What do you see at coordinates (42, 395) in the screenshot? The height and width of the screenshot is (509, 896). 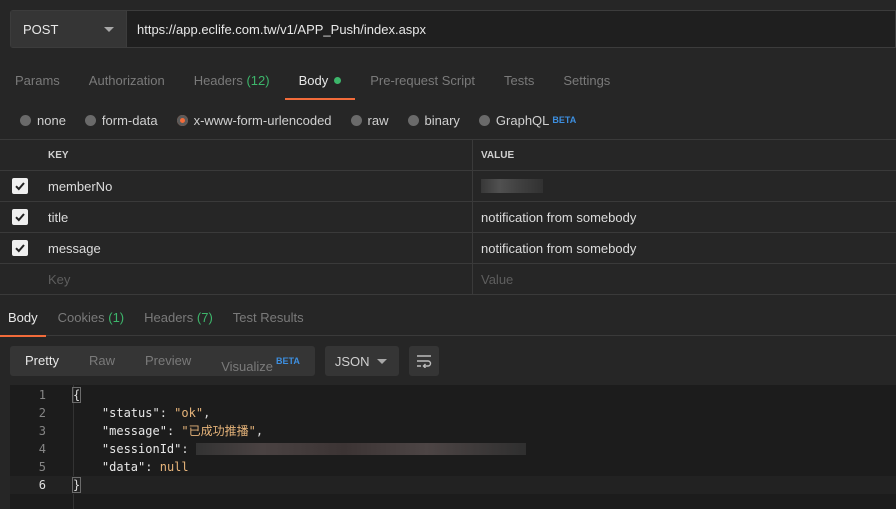 I see `line-number: 1` at bounding box center [42, 395].